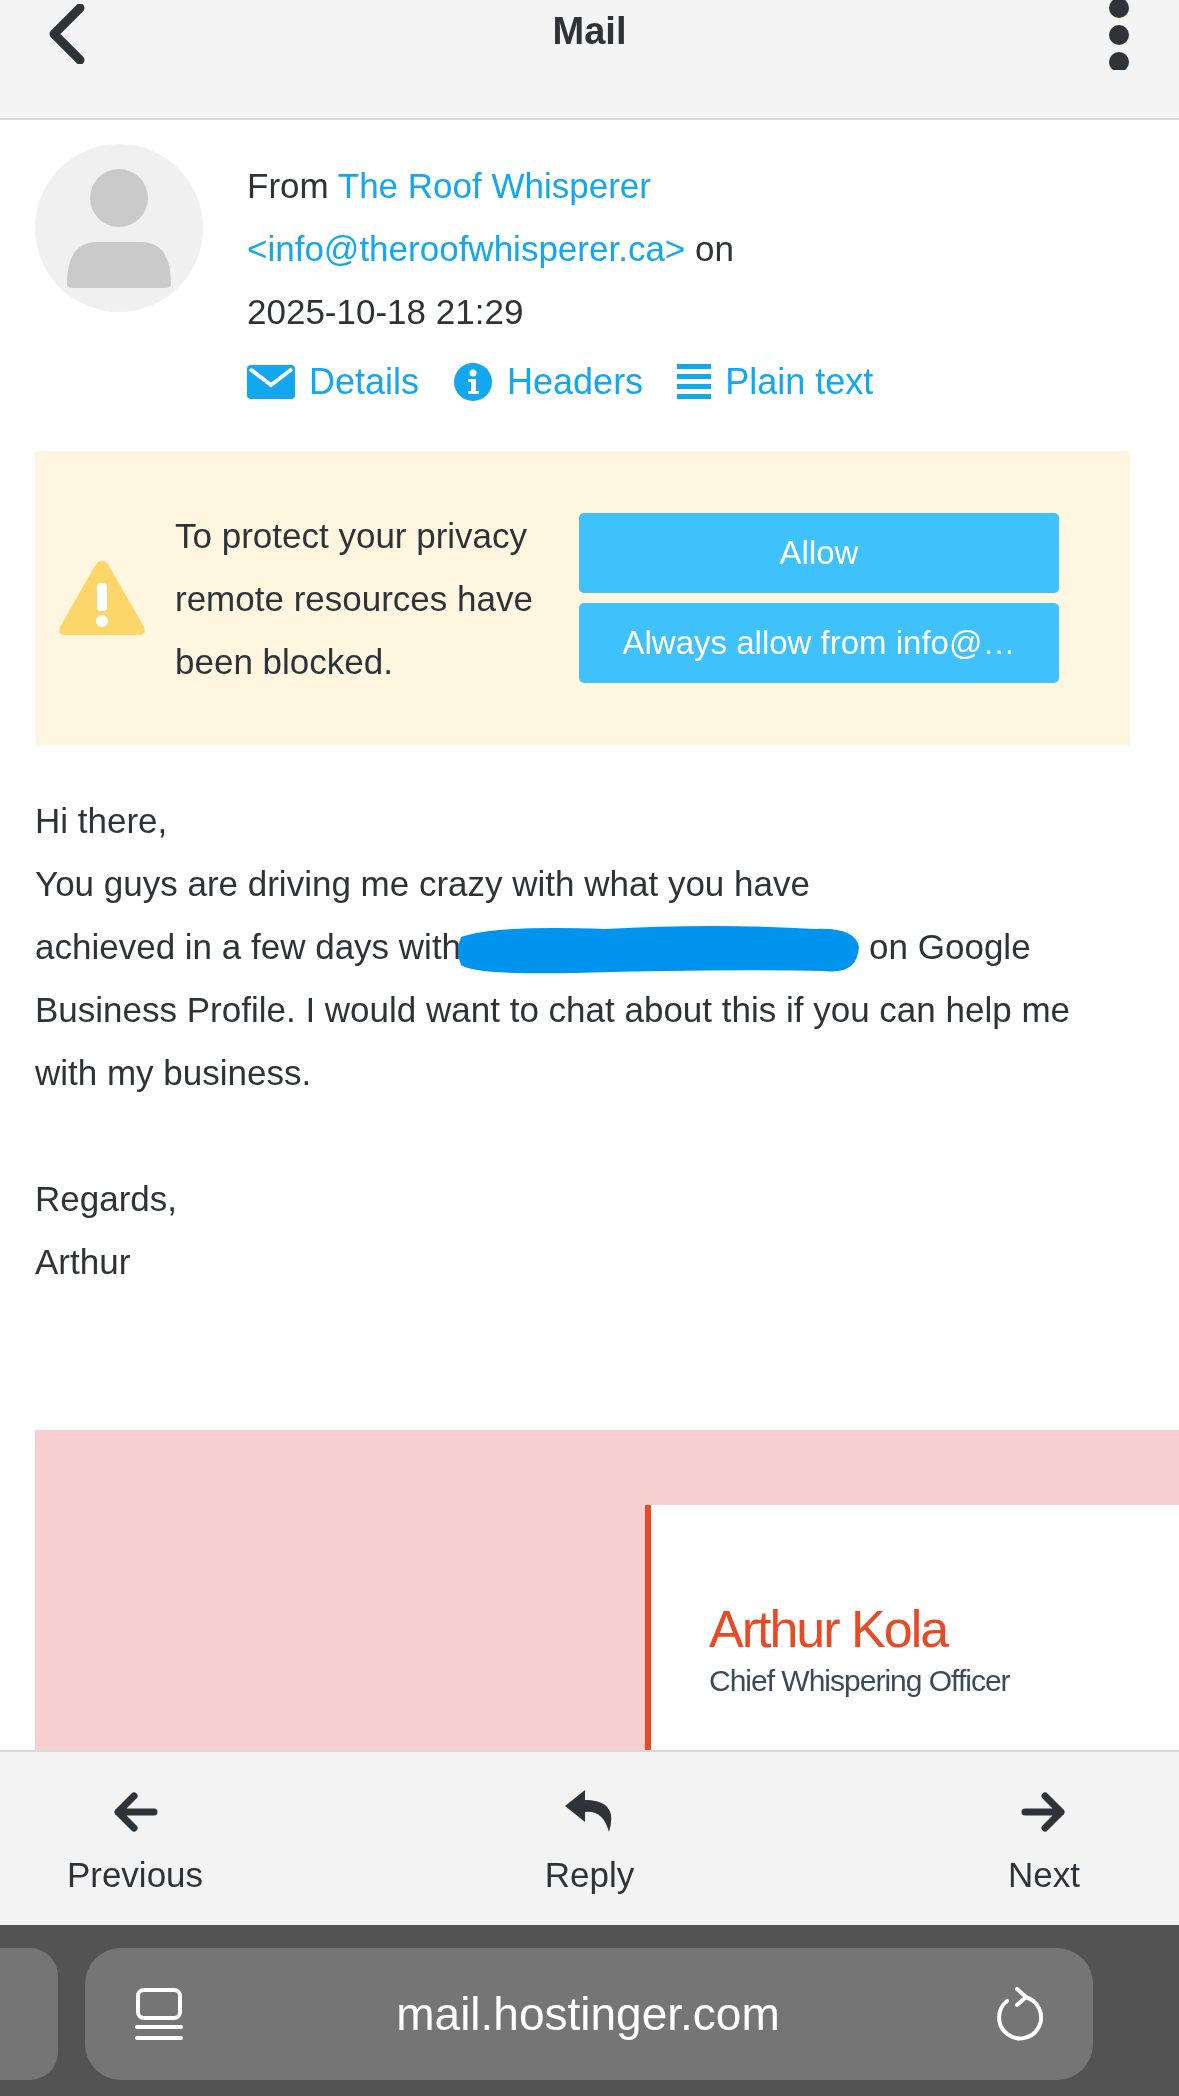  I want to click on envelope-icon, so click(271, 382).